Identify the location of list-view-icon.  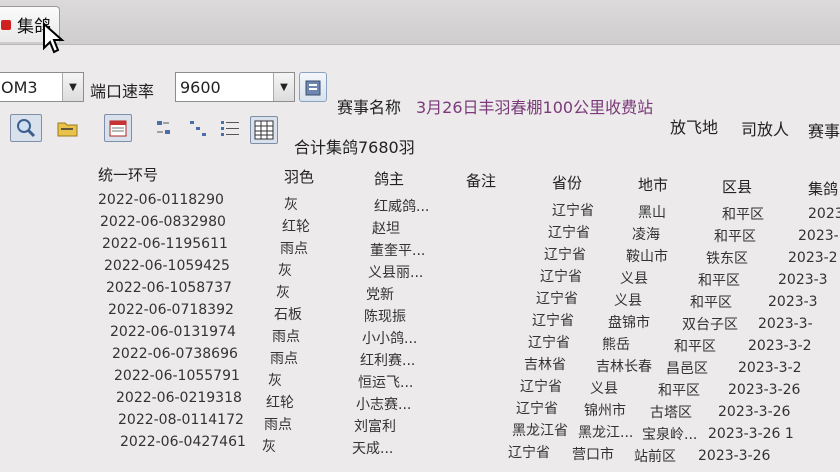
(198, 128).